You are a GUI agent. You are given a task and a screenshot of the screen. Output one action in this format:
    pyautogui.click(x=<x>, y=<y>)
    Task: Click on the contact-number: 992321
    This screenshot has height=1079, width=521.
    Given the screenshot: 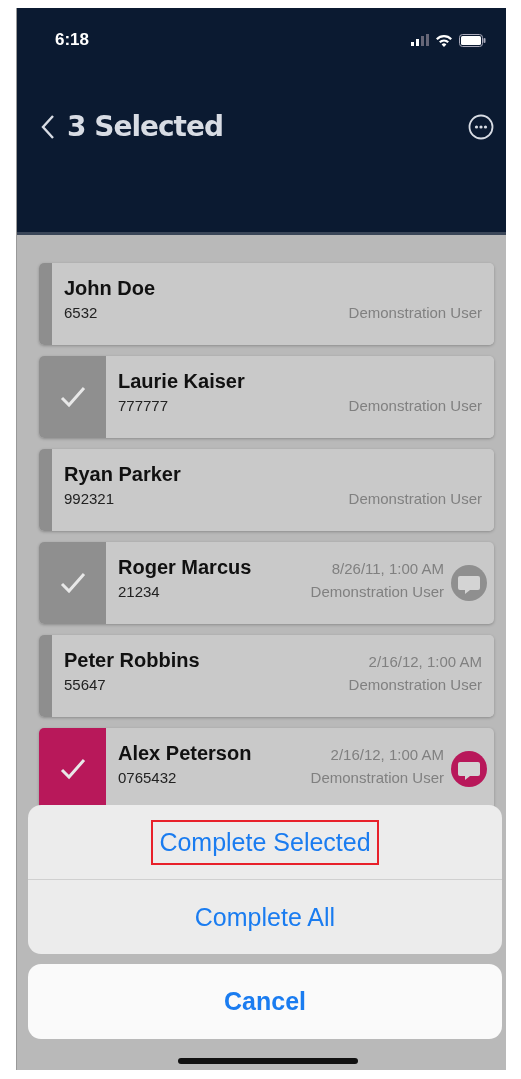 What is the action you would take?
    pyautogui.click(x=89, y=498)
    